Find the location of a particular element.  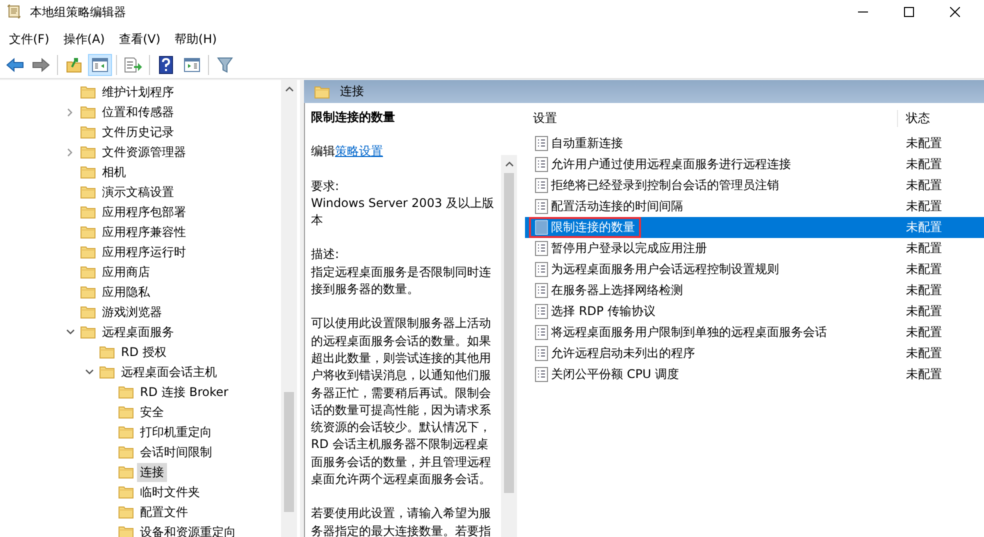

policy-row: 暂停用户登录以完成应用注册 未配置 is located at coordinates (754, 248).